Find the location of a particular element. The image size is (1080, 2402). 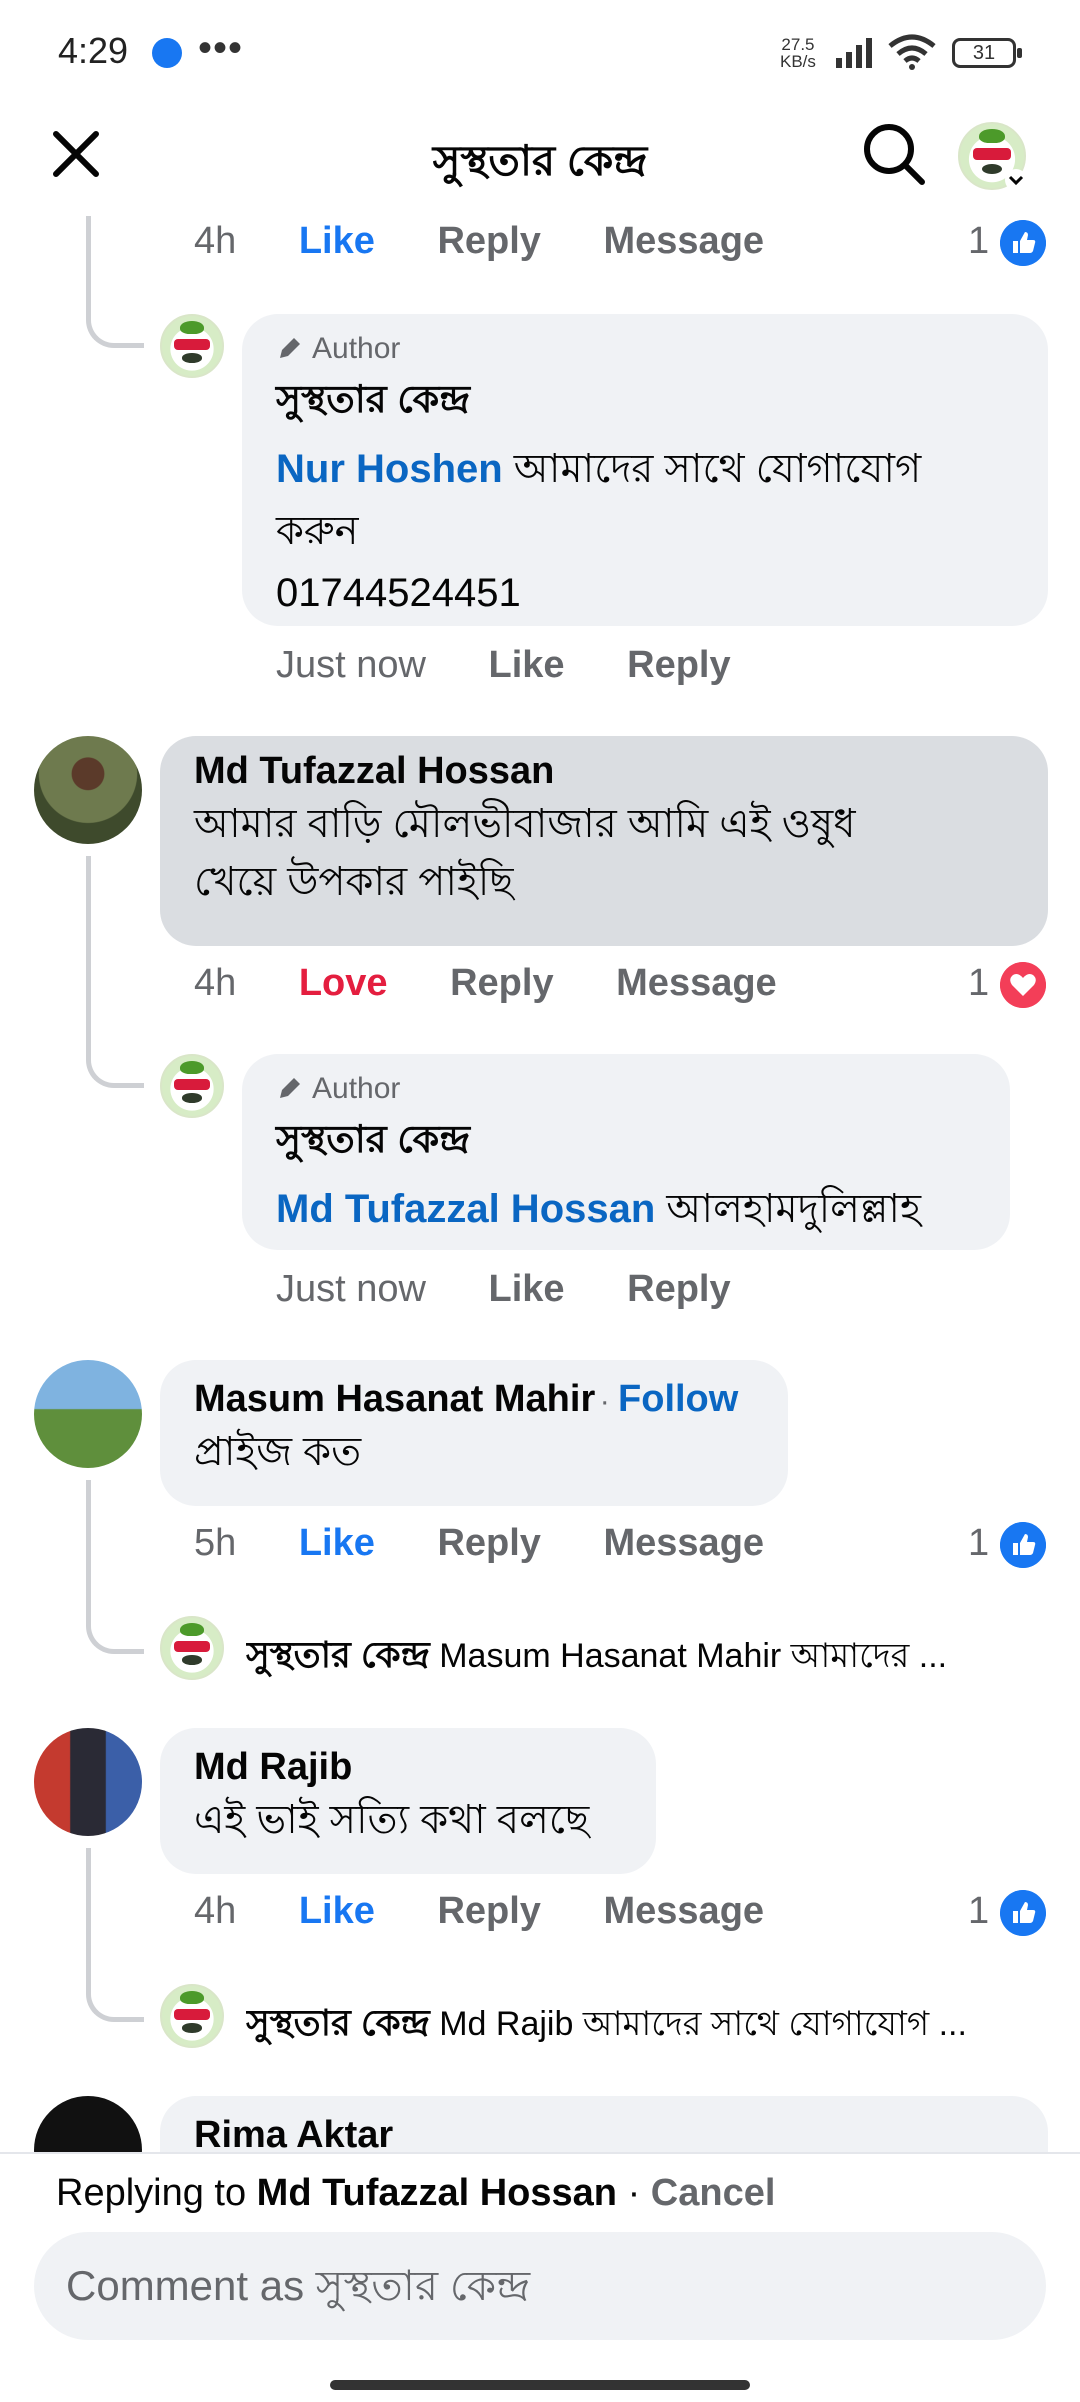

commenter-name: Md Tufazzal Hossan is located at coordinates (604, 771).